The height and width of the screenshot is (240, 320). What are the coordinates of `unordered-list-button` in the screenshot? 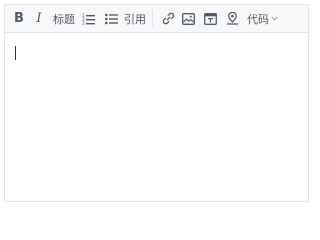 It's located at (111, 18).